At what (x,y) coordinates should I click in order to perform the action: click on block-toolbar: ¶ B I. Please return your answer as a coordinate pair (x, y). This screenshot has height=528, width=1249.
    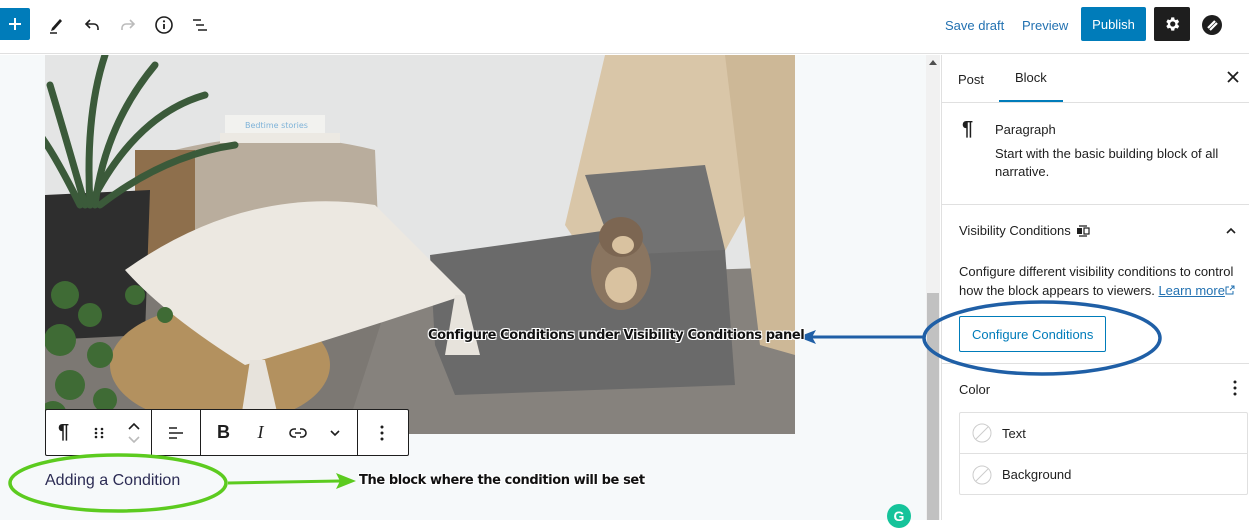
    Looking at the image, I should click on (227, 432).